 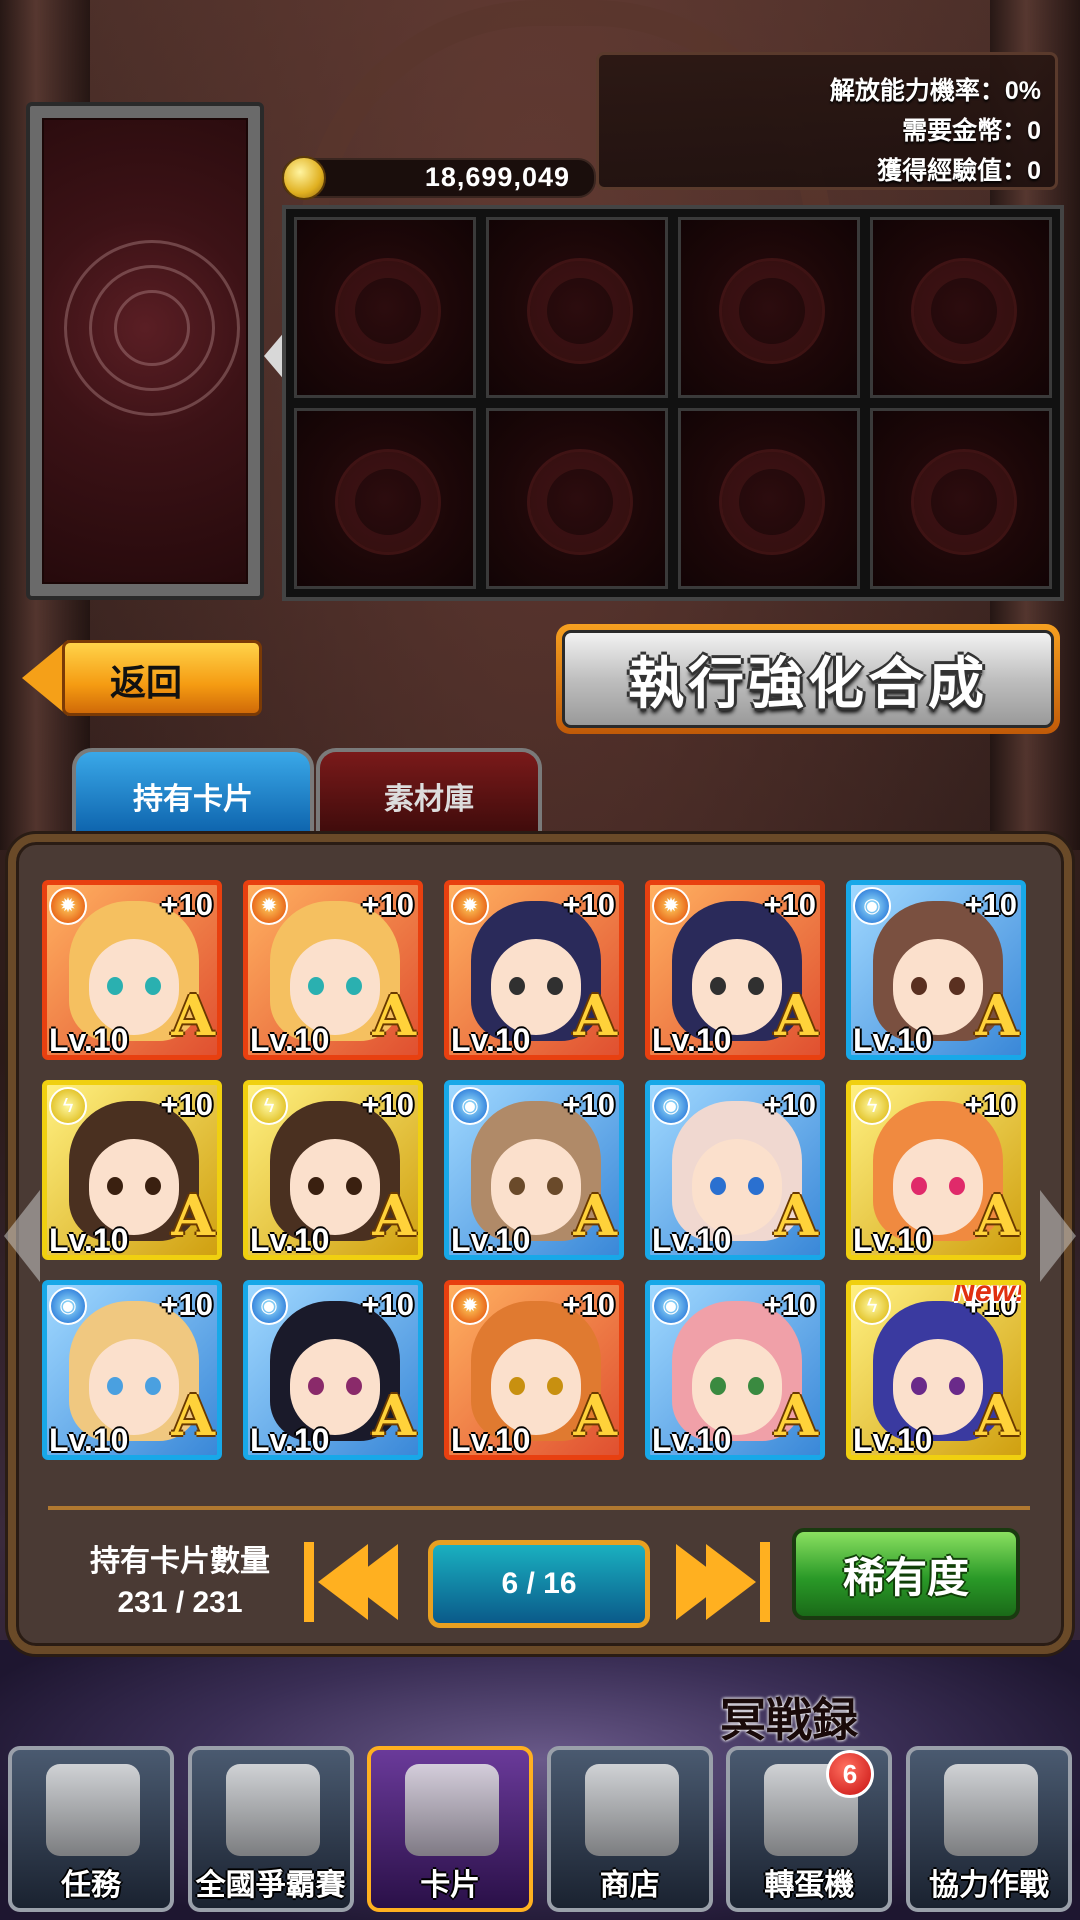 I want to click on nav-item: 卡片, so click(x=450, y=1829).